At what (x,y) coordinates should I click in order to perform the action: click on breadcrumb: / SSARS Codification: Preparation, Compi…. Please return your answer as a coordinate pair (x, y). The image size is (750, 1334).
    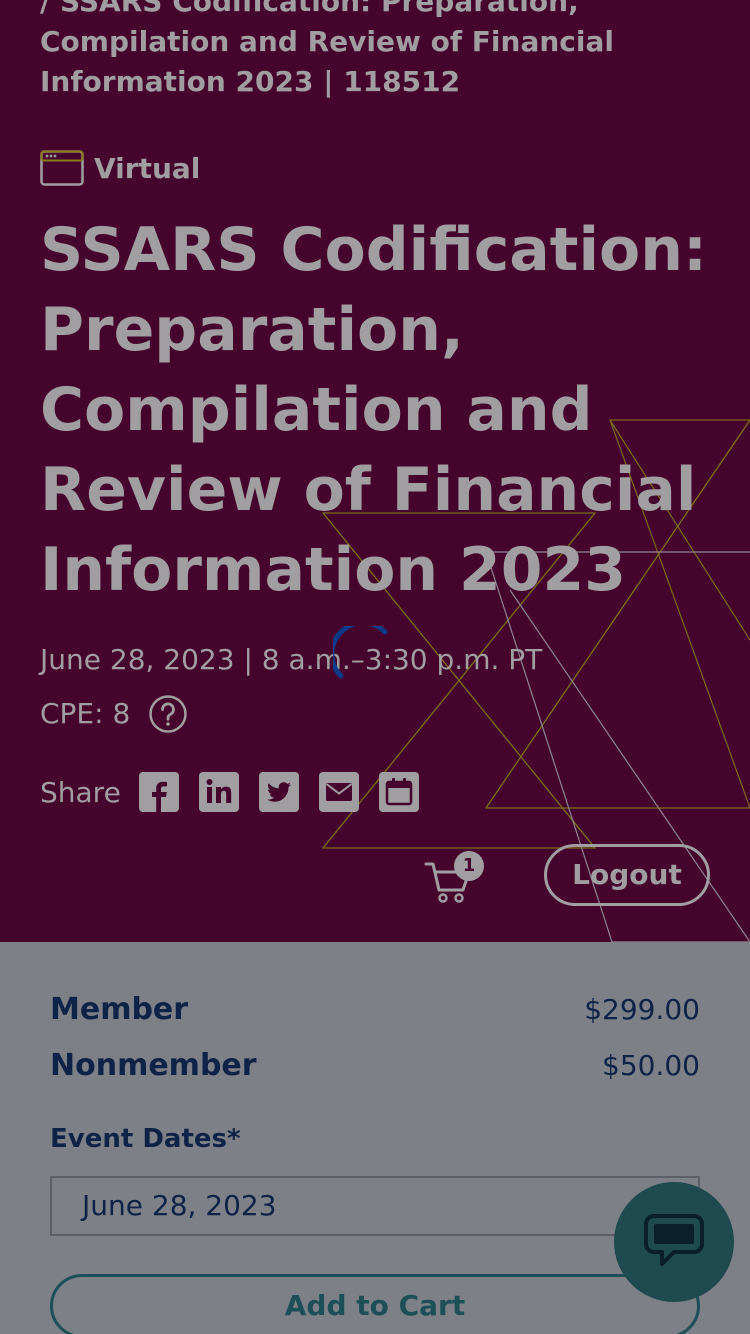
    Looking at the image, I should click on (340, 51).